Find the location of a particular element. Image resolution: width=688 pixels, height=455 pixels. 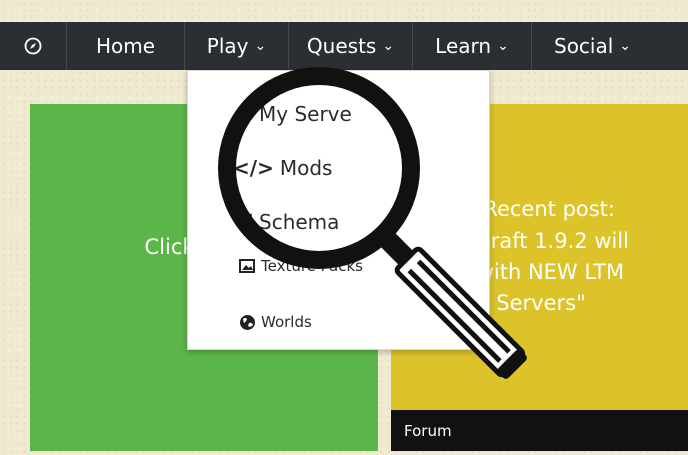

cube-icon is located at coordinates (247, 118).